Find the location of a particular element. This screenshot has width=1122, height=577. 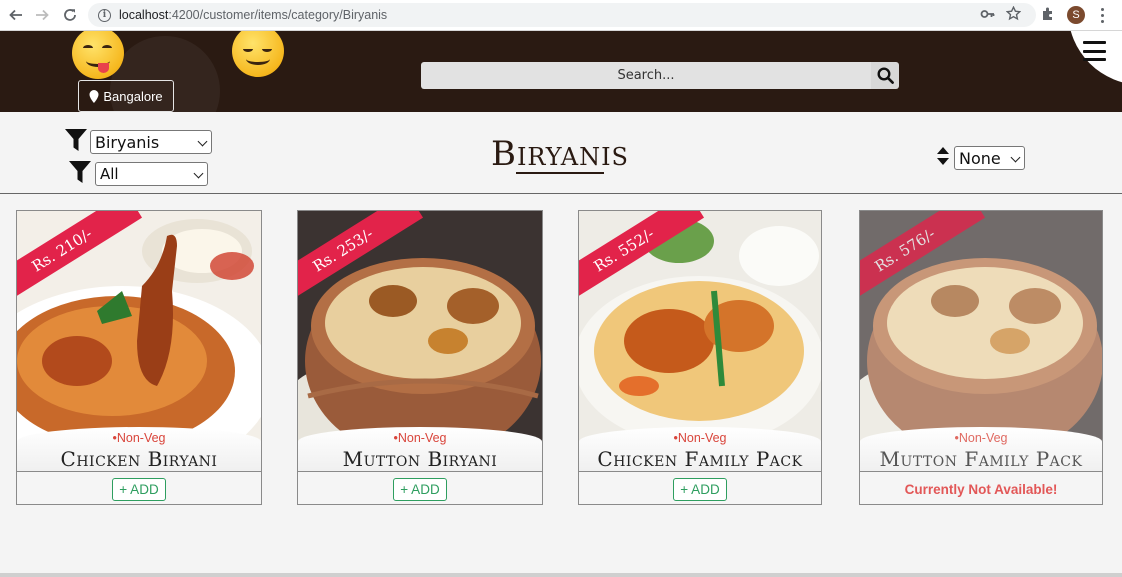

search-bar is located at coordinates (660, 75).